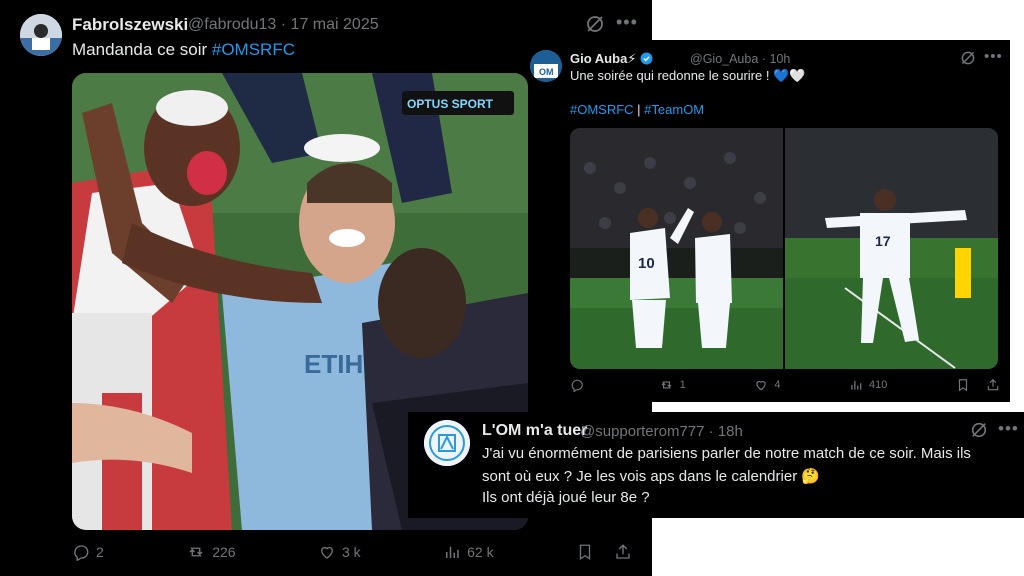  What do you see at coordinates (779, 59) in the screenshot?
I see `post-time: 10h` at bounding box center [779, 59].